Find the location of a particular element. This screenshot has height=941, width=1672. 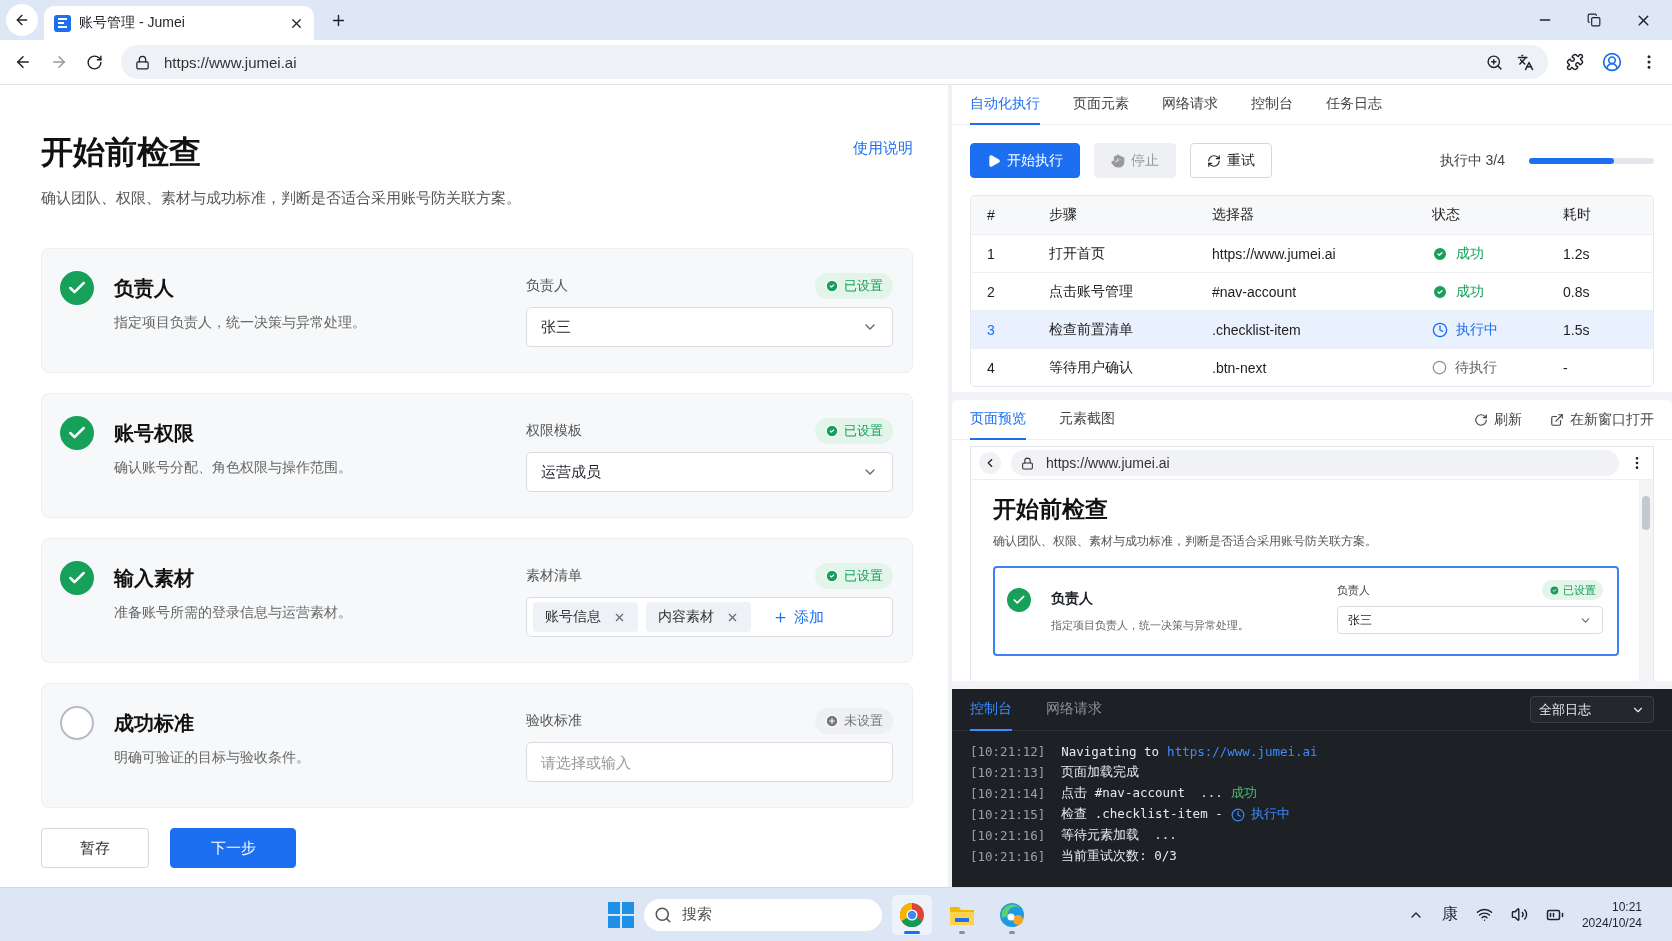

back-icon is located at coordinates (23, 62).